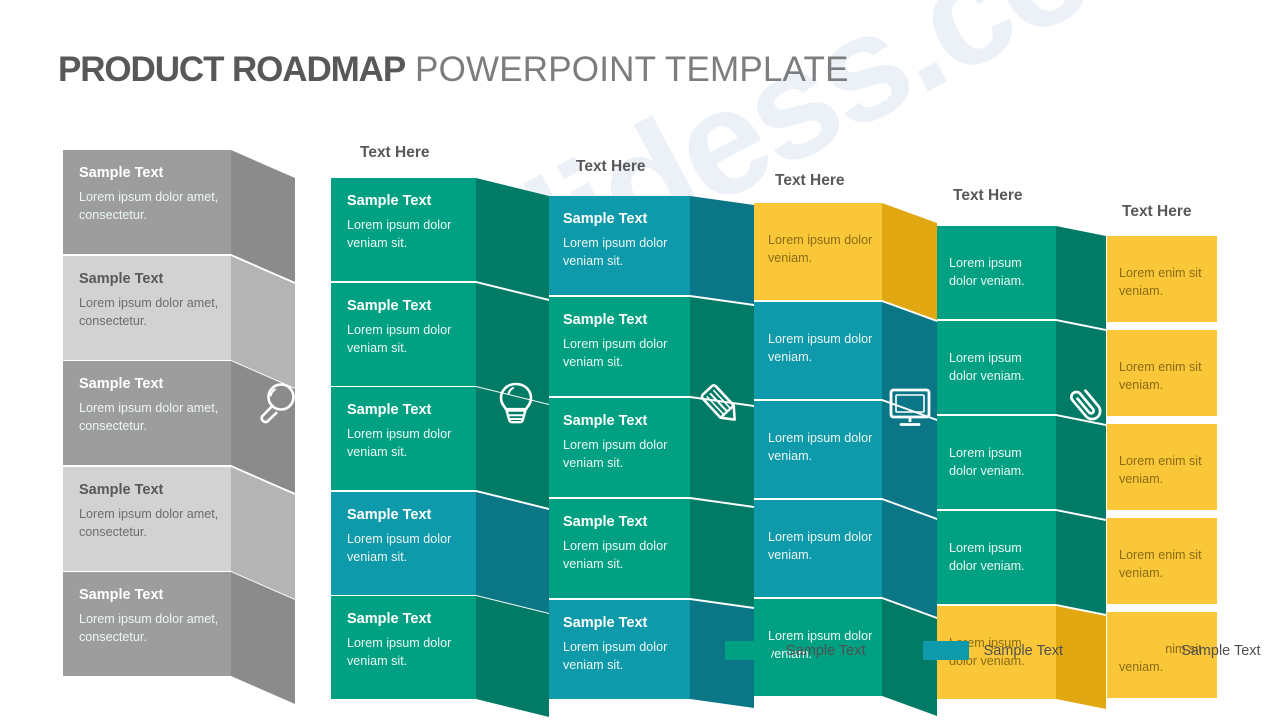  I want to click on legend: Sample Text Sample Text Sample Text, so click(1002, 650).